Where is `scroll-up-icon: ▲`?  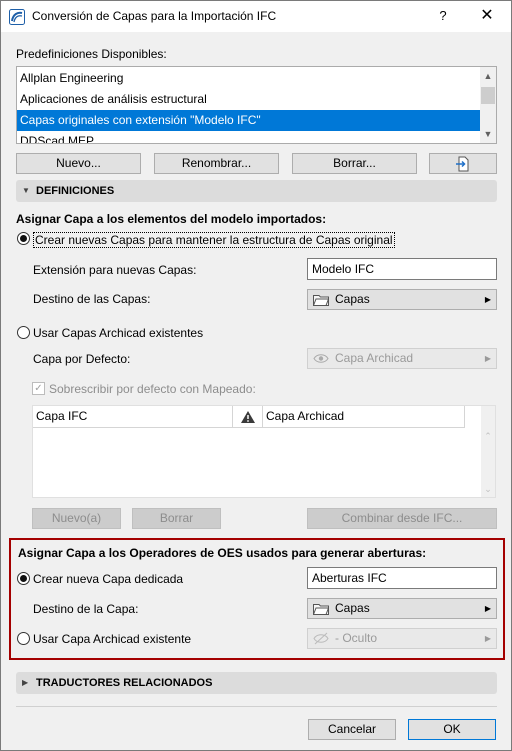
scroll-up-icon: ▲ is located at coordinates (488, 76).